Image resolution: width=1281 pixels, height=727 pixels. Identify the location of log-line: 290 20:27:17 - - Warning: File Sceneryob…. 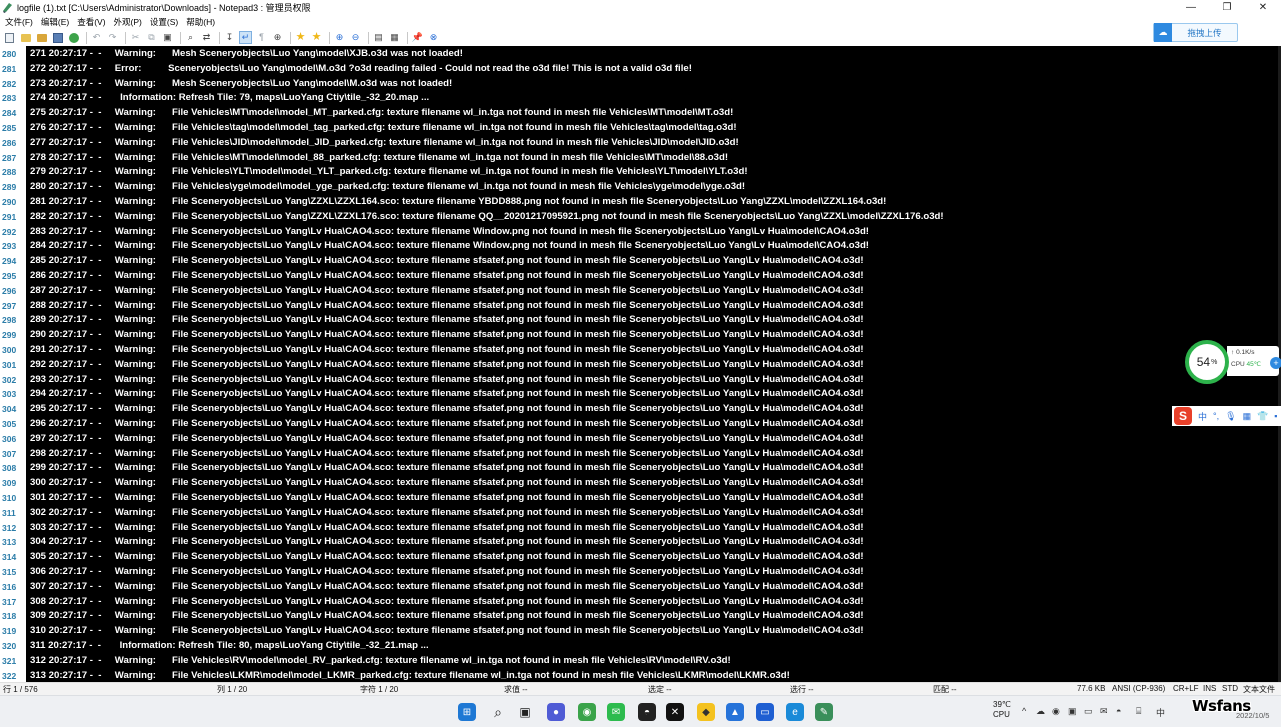
(447, 335).